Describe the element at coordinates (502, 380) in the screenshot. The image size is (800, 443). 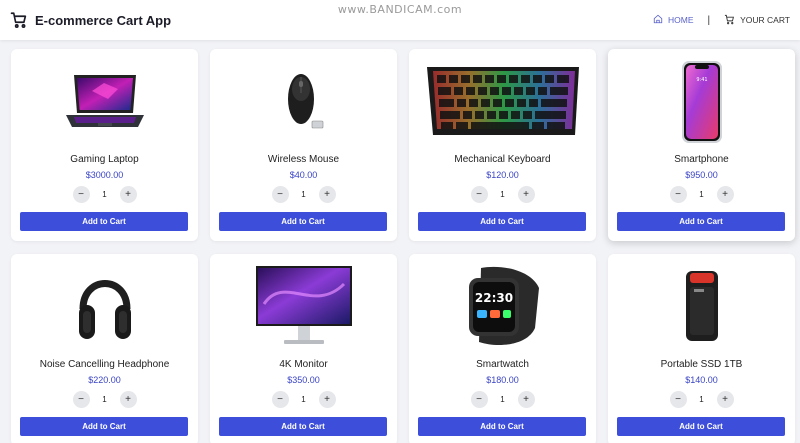
I see `product-price: $180.00` at that location.